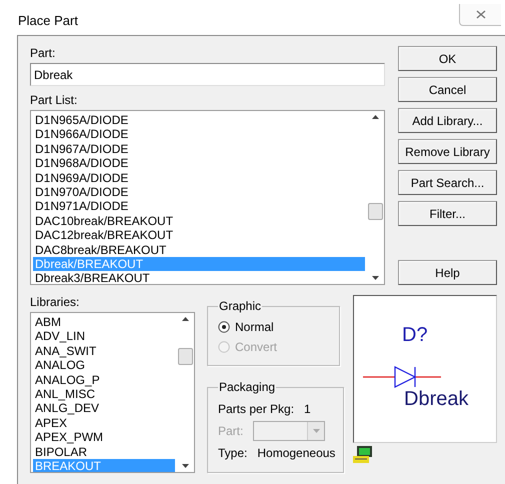 The width and height of the screenshot is (505, 484). Describe the element at coordinates (43, 53) in the screenshot. I see `part-label: Part:` at that location.